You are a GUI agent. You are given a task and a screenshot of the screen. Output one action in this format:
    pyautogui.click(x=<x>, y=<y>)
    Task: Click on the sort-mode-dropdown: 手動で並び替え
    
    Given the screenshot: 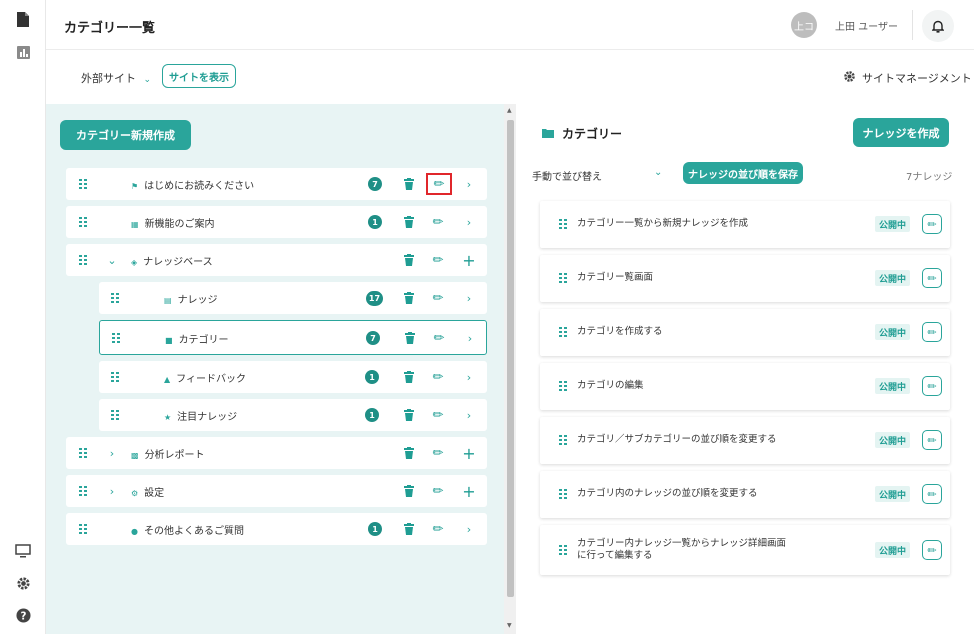 What is the action you would take?
    pyautogui.click(x=567, y=175)
    